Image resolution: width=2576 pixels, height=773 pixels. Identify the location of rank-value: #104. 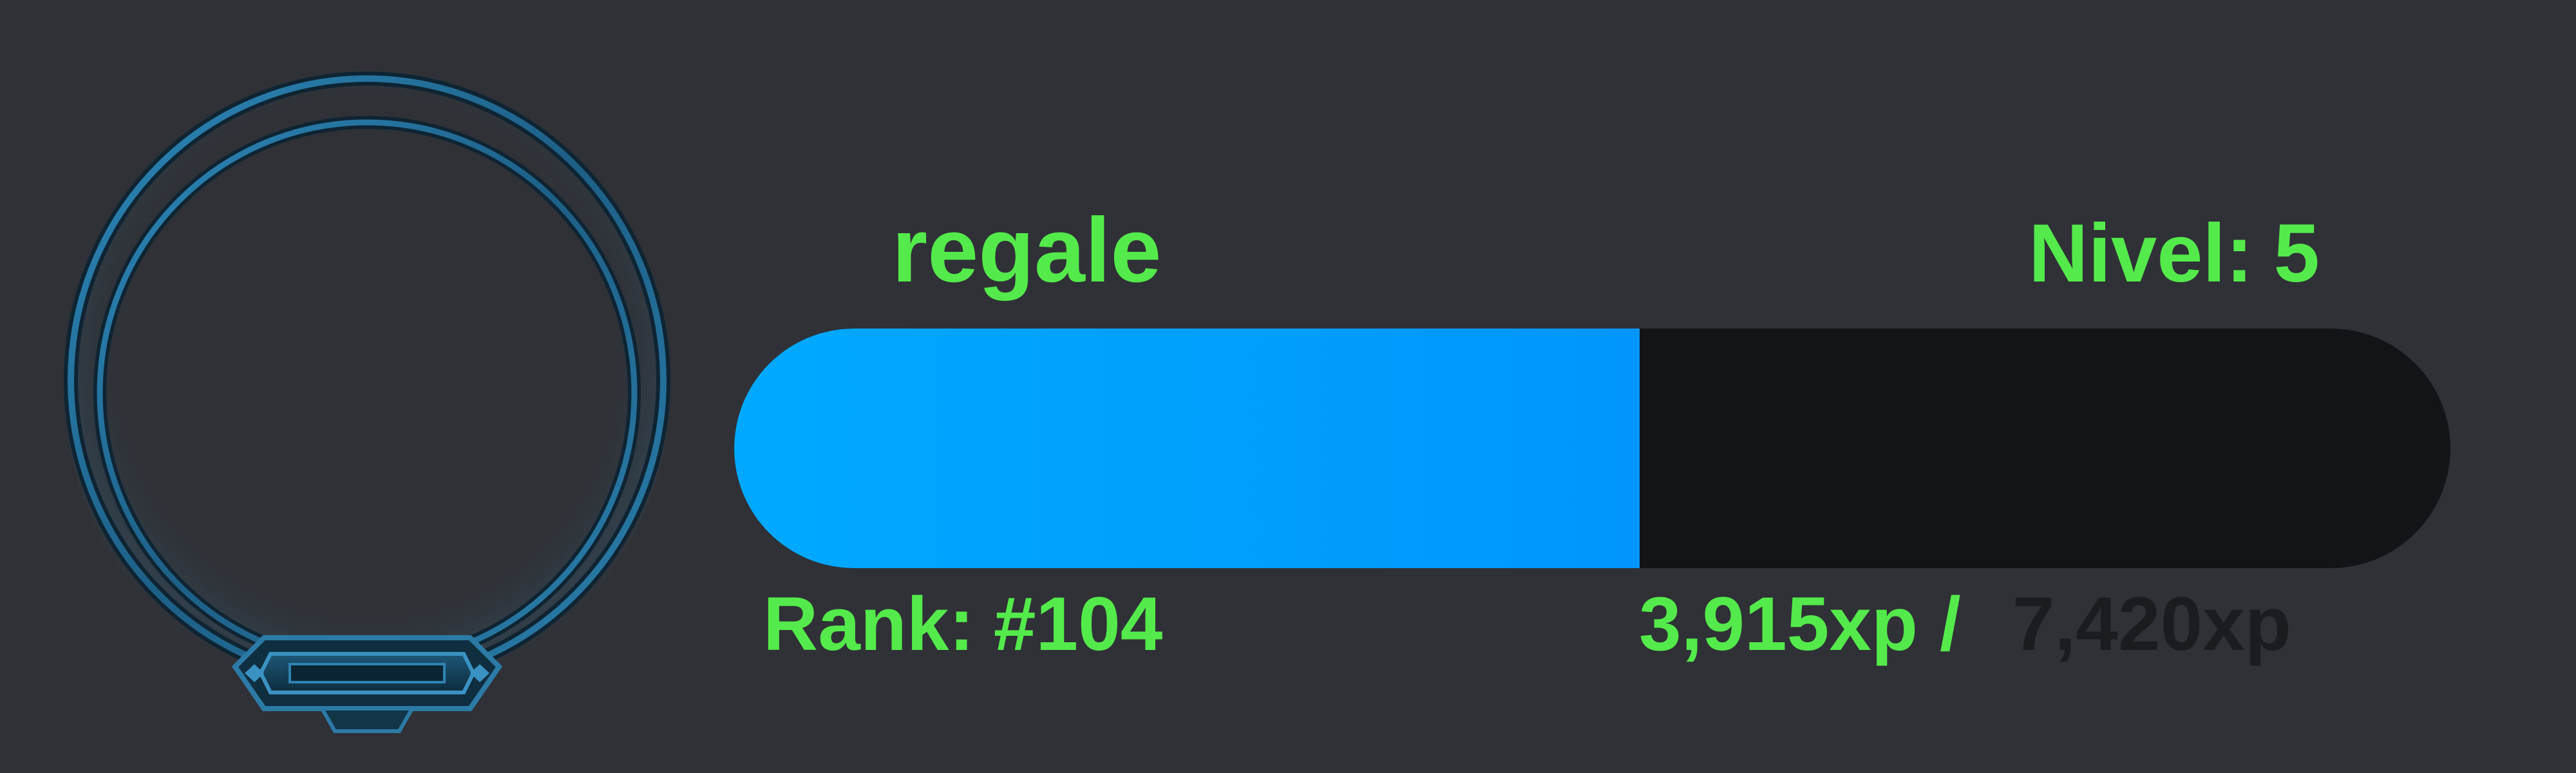
(1078, 624).